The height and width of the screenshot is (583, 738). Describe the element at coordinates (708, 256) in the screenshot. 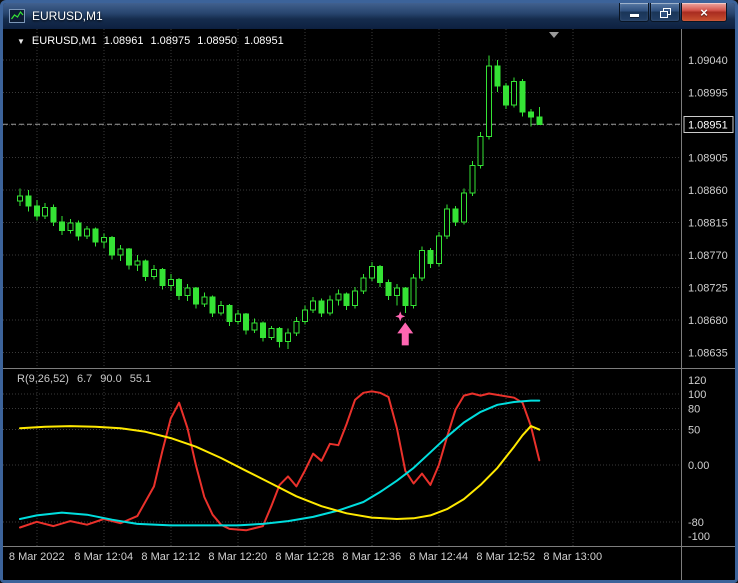

I see `price-tick-label: 1.08770` at that location.